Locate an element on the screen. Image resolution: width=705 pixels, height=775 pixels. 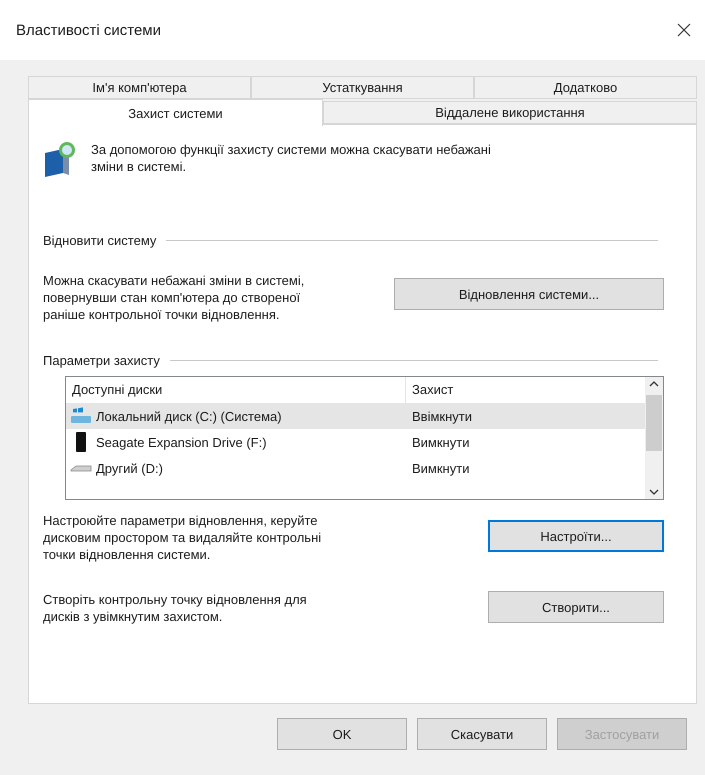
tab: Ім'я комп'ютера is located at coordinates (139, 87).